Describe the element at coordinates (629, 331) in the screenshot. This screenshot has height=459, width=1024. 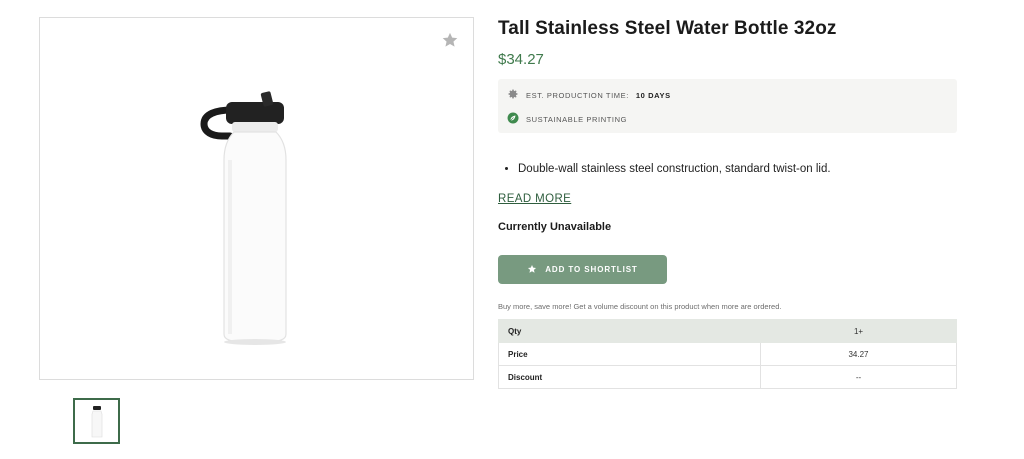
I see `qty-label: Qty` at that location.